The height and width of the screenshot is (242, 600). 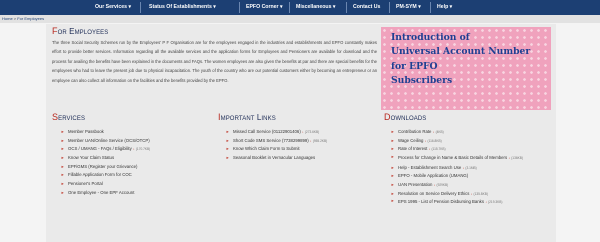 I want to click on downloads-heading-initial: D, so click(x=387, y=117).